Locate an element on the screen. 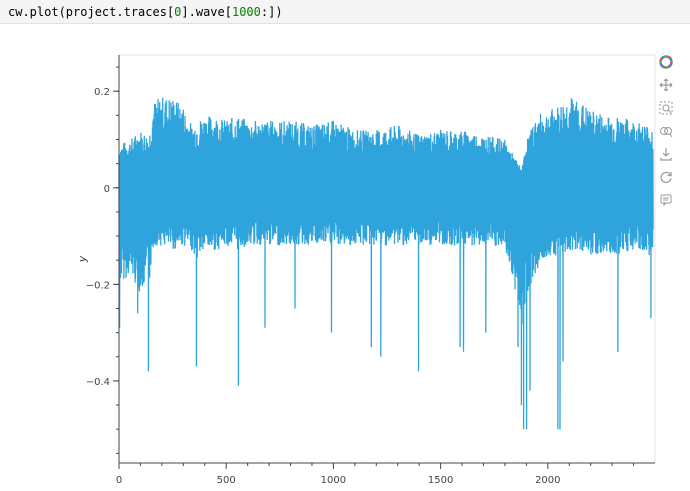 The height and width of the screenshot is (491, 690). y-axis-label: y is located at coordinates (82, 259).